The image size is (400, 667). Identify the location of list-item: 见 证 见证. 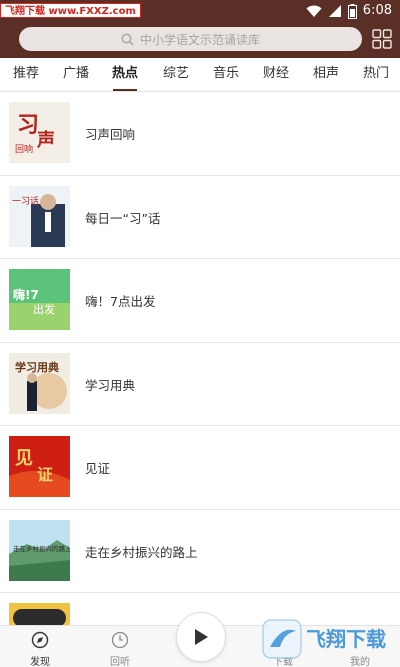
(200, 468).